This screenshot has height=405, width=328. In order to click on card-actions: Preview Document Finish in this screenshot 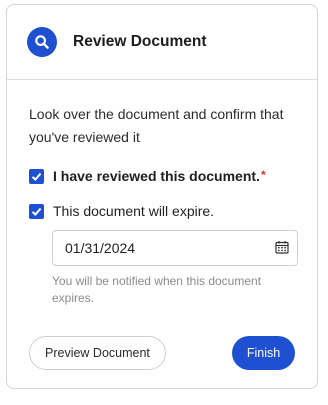, I will do `click(162, 353)`.